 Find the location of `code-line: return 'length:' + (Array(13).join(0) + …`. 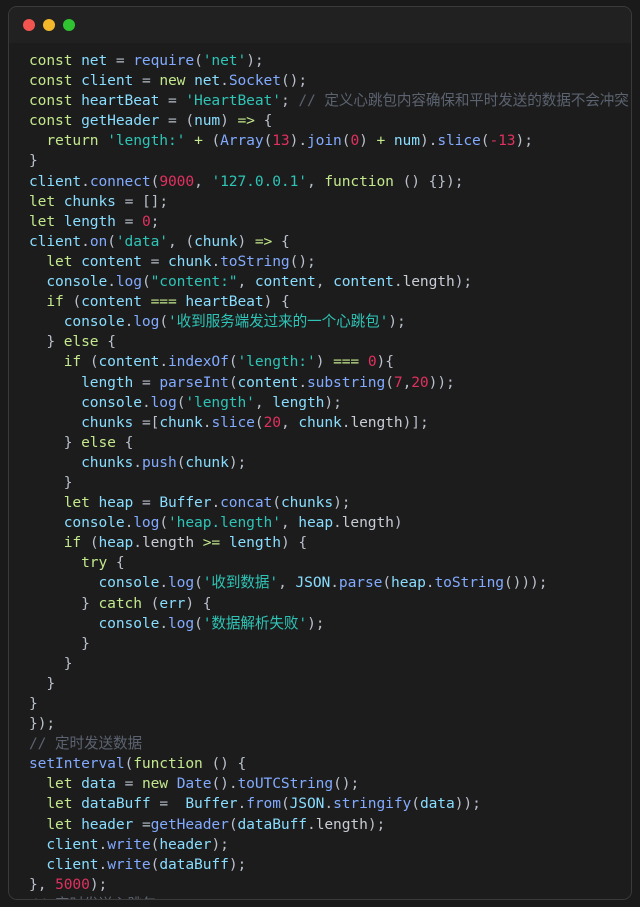

code-line: return 'length:' + (Array(13).join(0) + … is located at coordinates (289, 141).